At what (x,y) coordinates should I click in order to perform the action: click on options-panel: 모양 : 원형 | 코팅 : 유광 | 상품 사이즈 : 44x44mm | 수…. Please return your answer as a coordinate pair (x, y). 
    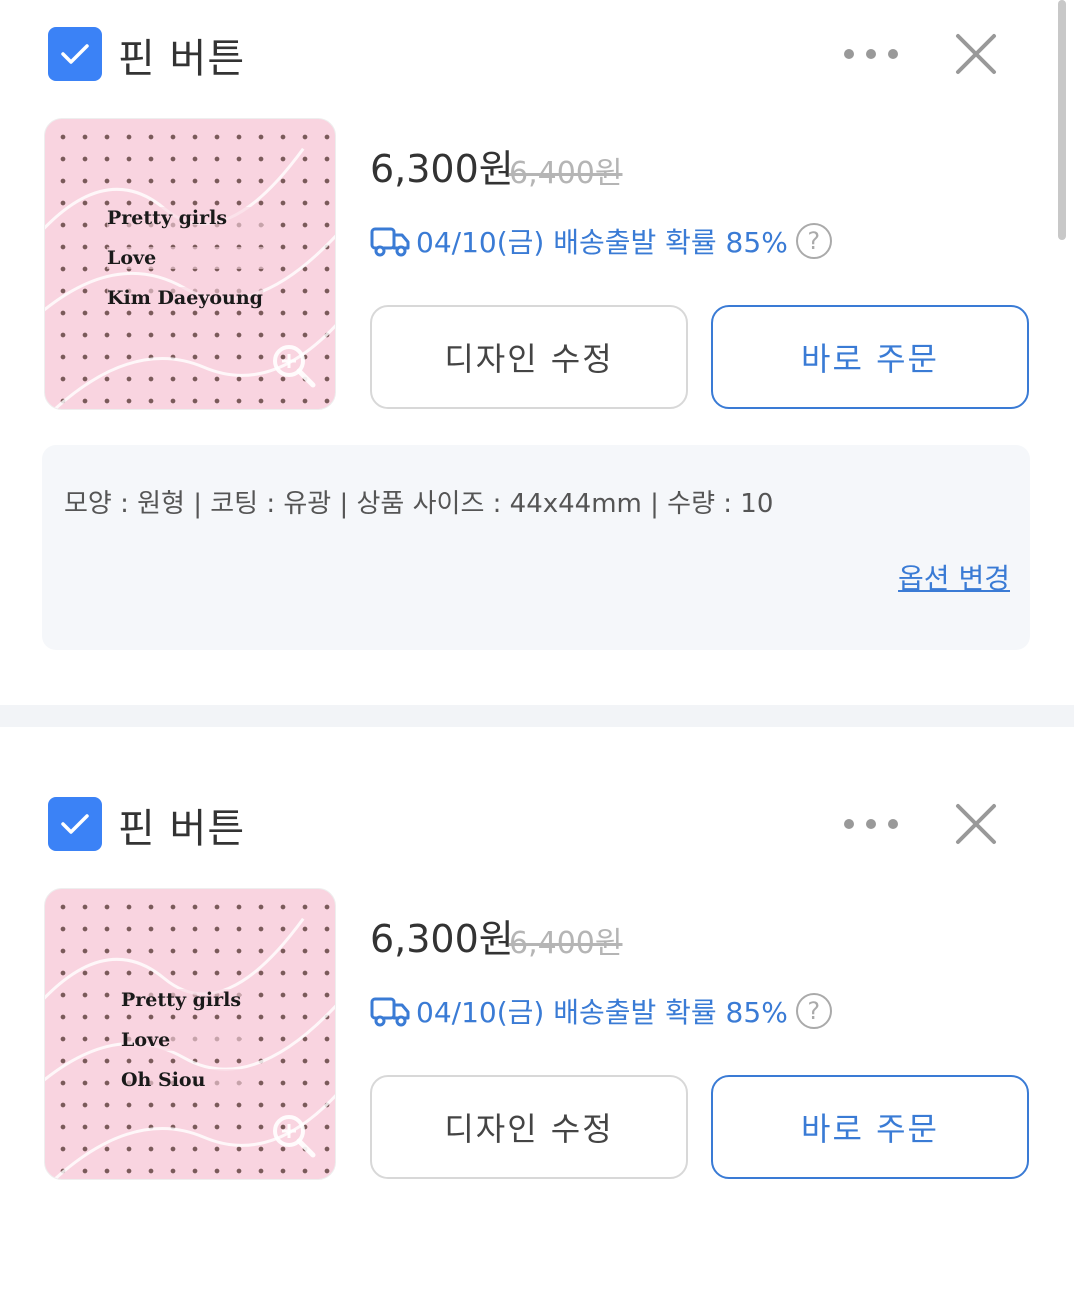
    Looking at the image, I should click on (536, 547).